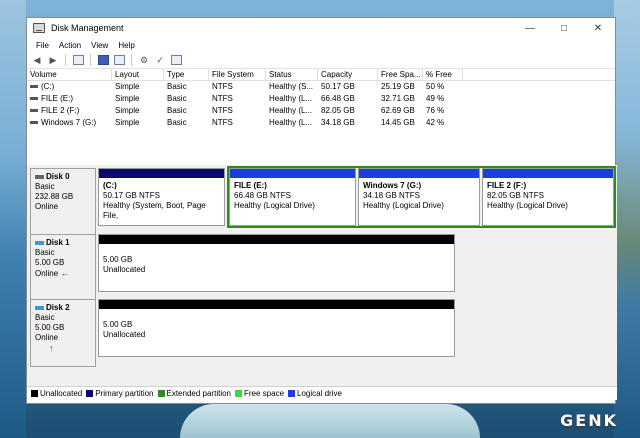  I want to click on volume-capacity: 50.17 GB, so click(338, 86).